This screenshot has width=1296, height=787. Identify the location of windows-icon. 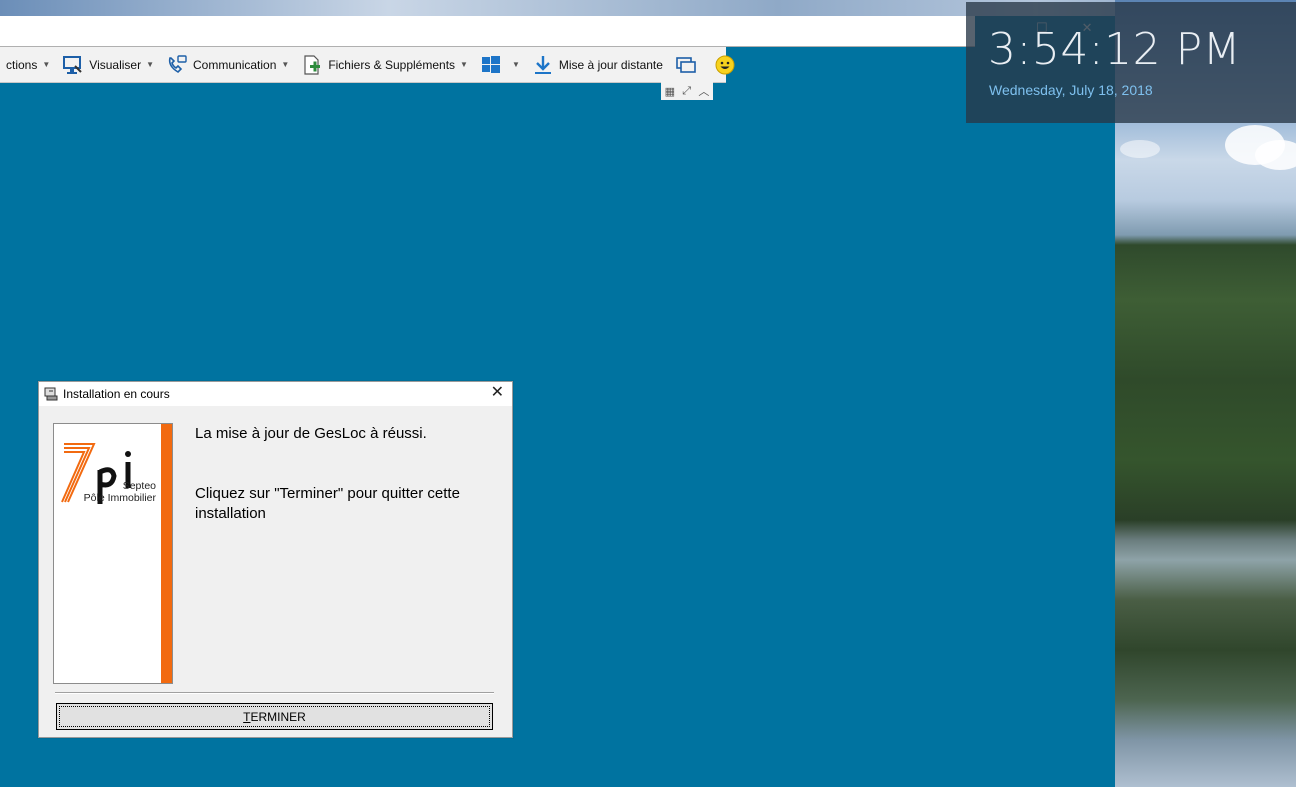
(491, 65).